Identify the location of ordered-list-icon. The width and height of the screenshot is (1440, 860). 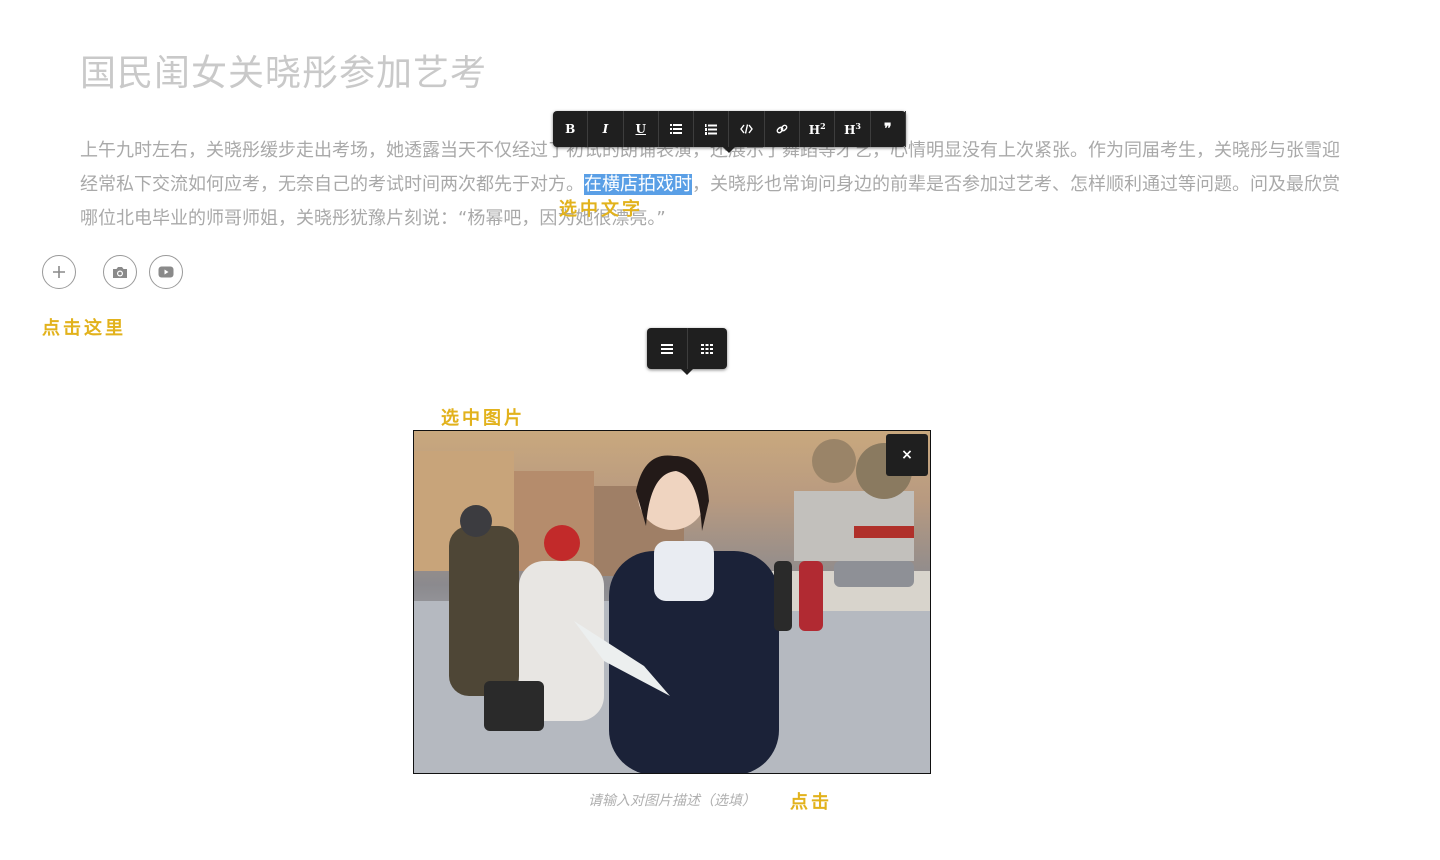
(711, 129).